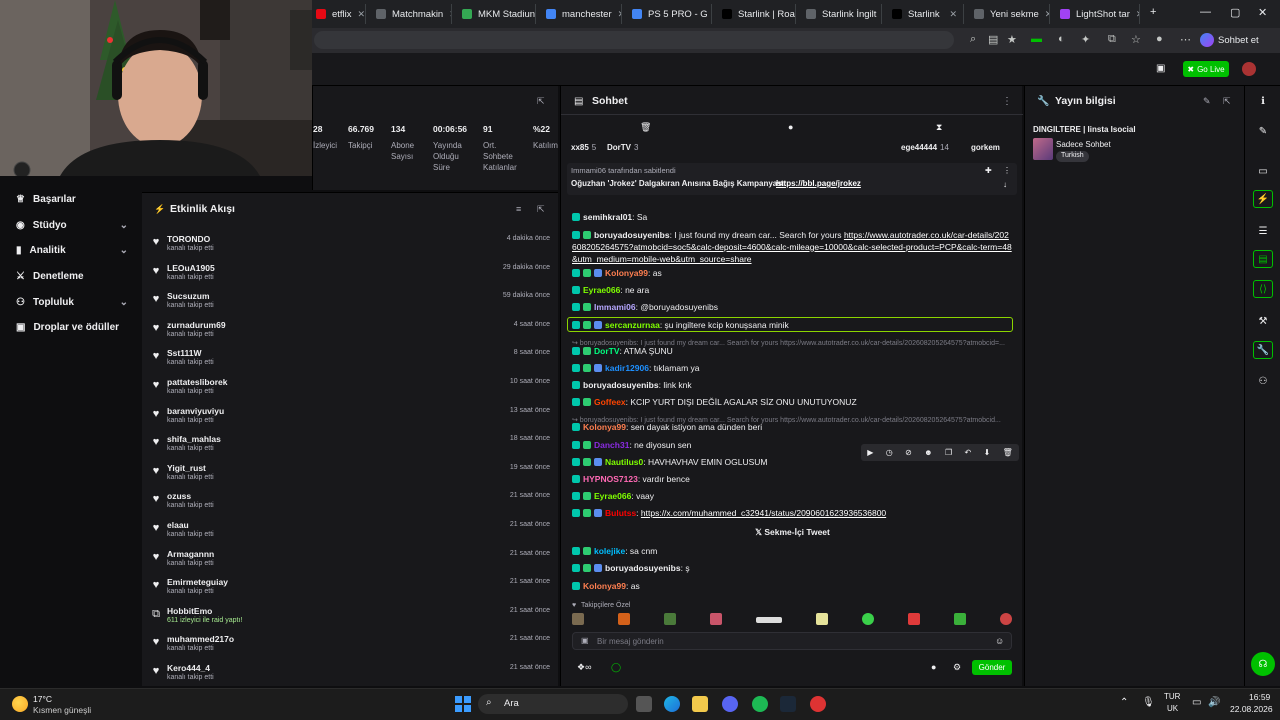  What do you see at coordinates (792, 369) in the screenshot?
I see `chat-message: kadir12906: tıklamam ya` at bounding box center [792, 369].